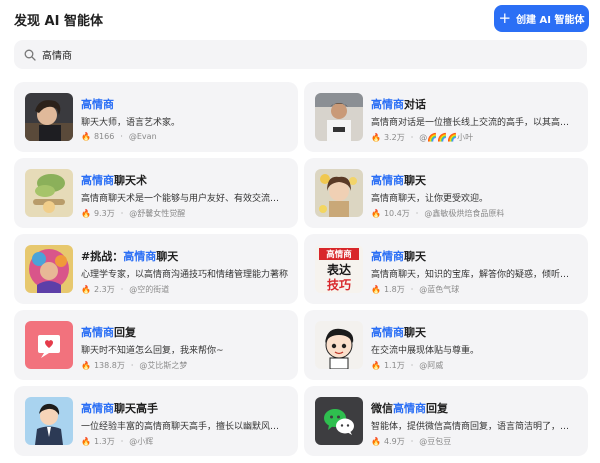  I want to click on author: @艾比斯之梦, so click(163, 365).